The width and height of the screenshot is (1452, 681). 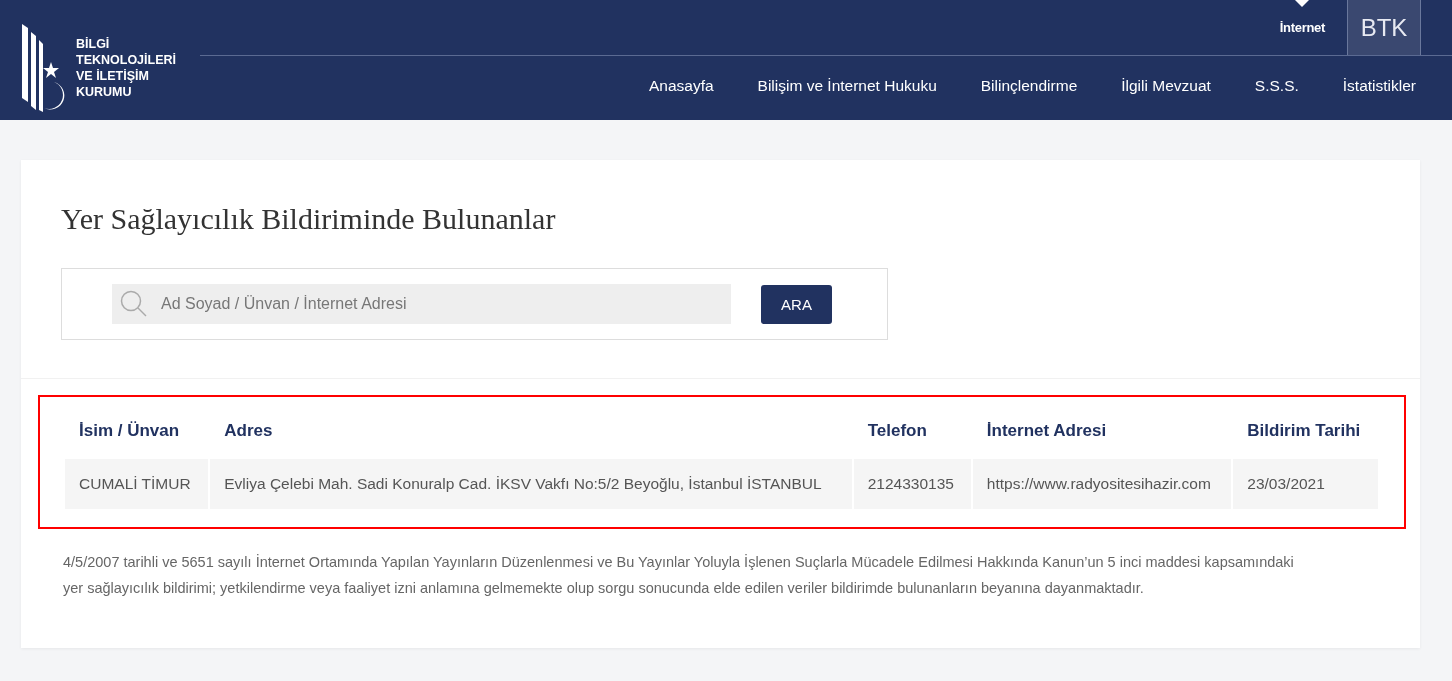 I want to click on column-header: İsim / Ünvan, so click(x=129, y=431).